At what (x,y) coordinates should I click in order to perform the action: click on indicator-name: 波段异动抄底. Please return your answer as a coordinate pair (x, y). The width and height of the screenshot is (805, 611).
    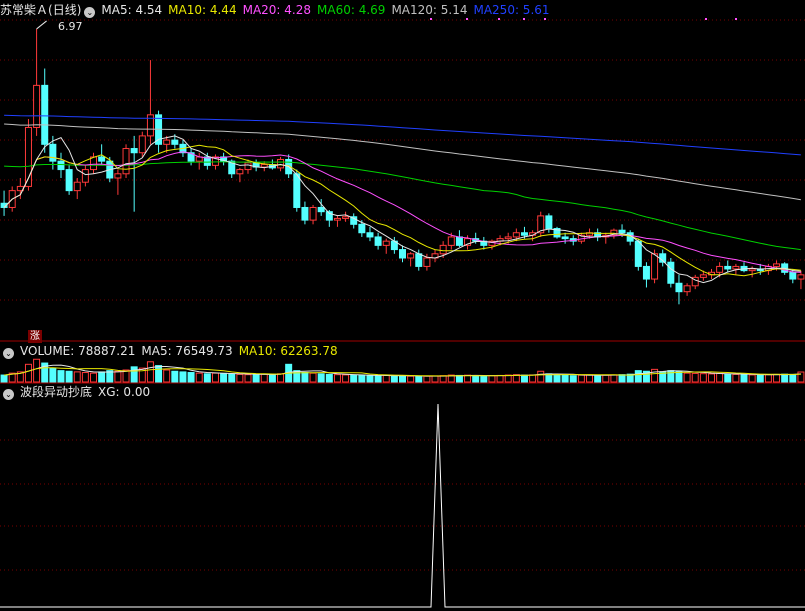
    Looking at the image, I should click on (56, 392).